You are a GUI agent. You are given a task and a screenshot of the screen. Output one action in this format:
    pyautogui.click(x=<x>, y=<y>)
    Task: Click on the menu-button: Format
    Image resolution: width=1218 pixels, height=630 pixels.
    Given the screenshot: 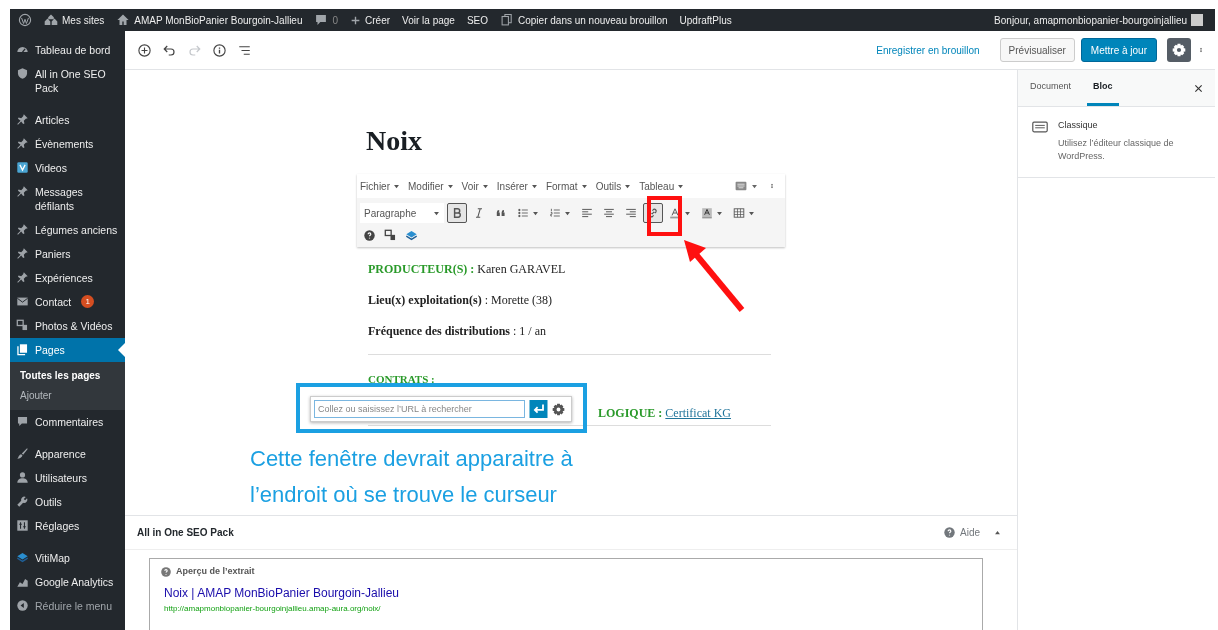 What is the action you would take?
    pyautogui.click(x=566, y=186)
    